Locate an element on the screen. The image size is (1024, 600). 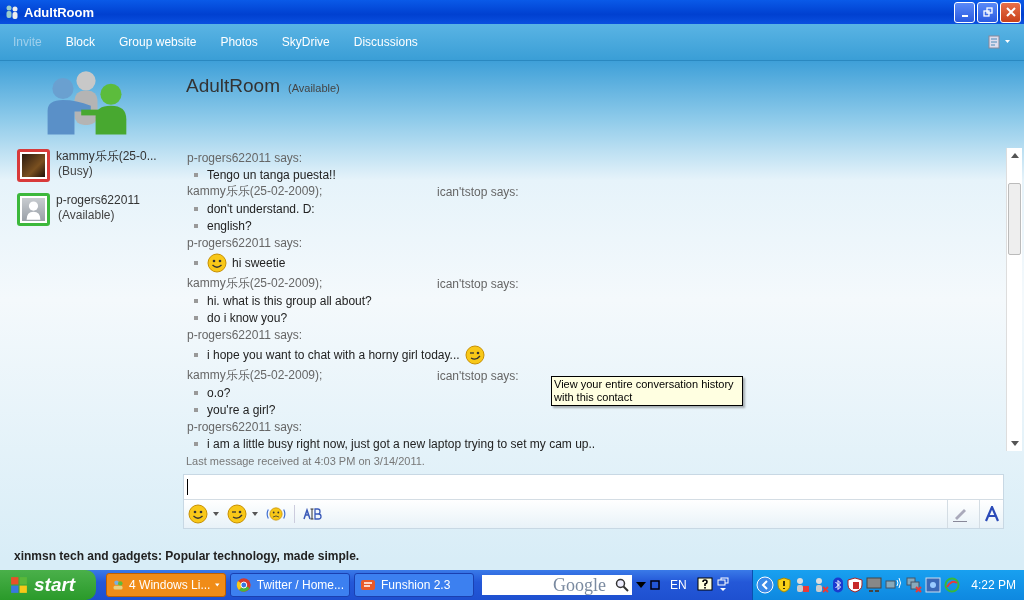
start-button: start is located at coordinates (48, 585).